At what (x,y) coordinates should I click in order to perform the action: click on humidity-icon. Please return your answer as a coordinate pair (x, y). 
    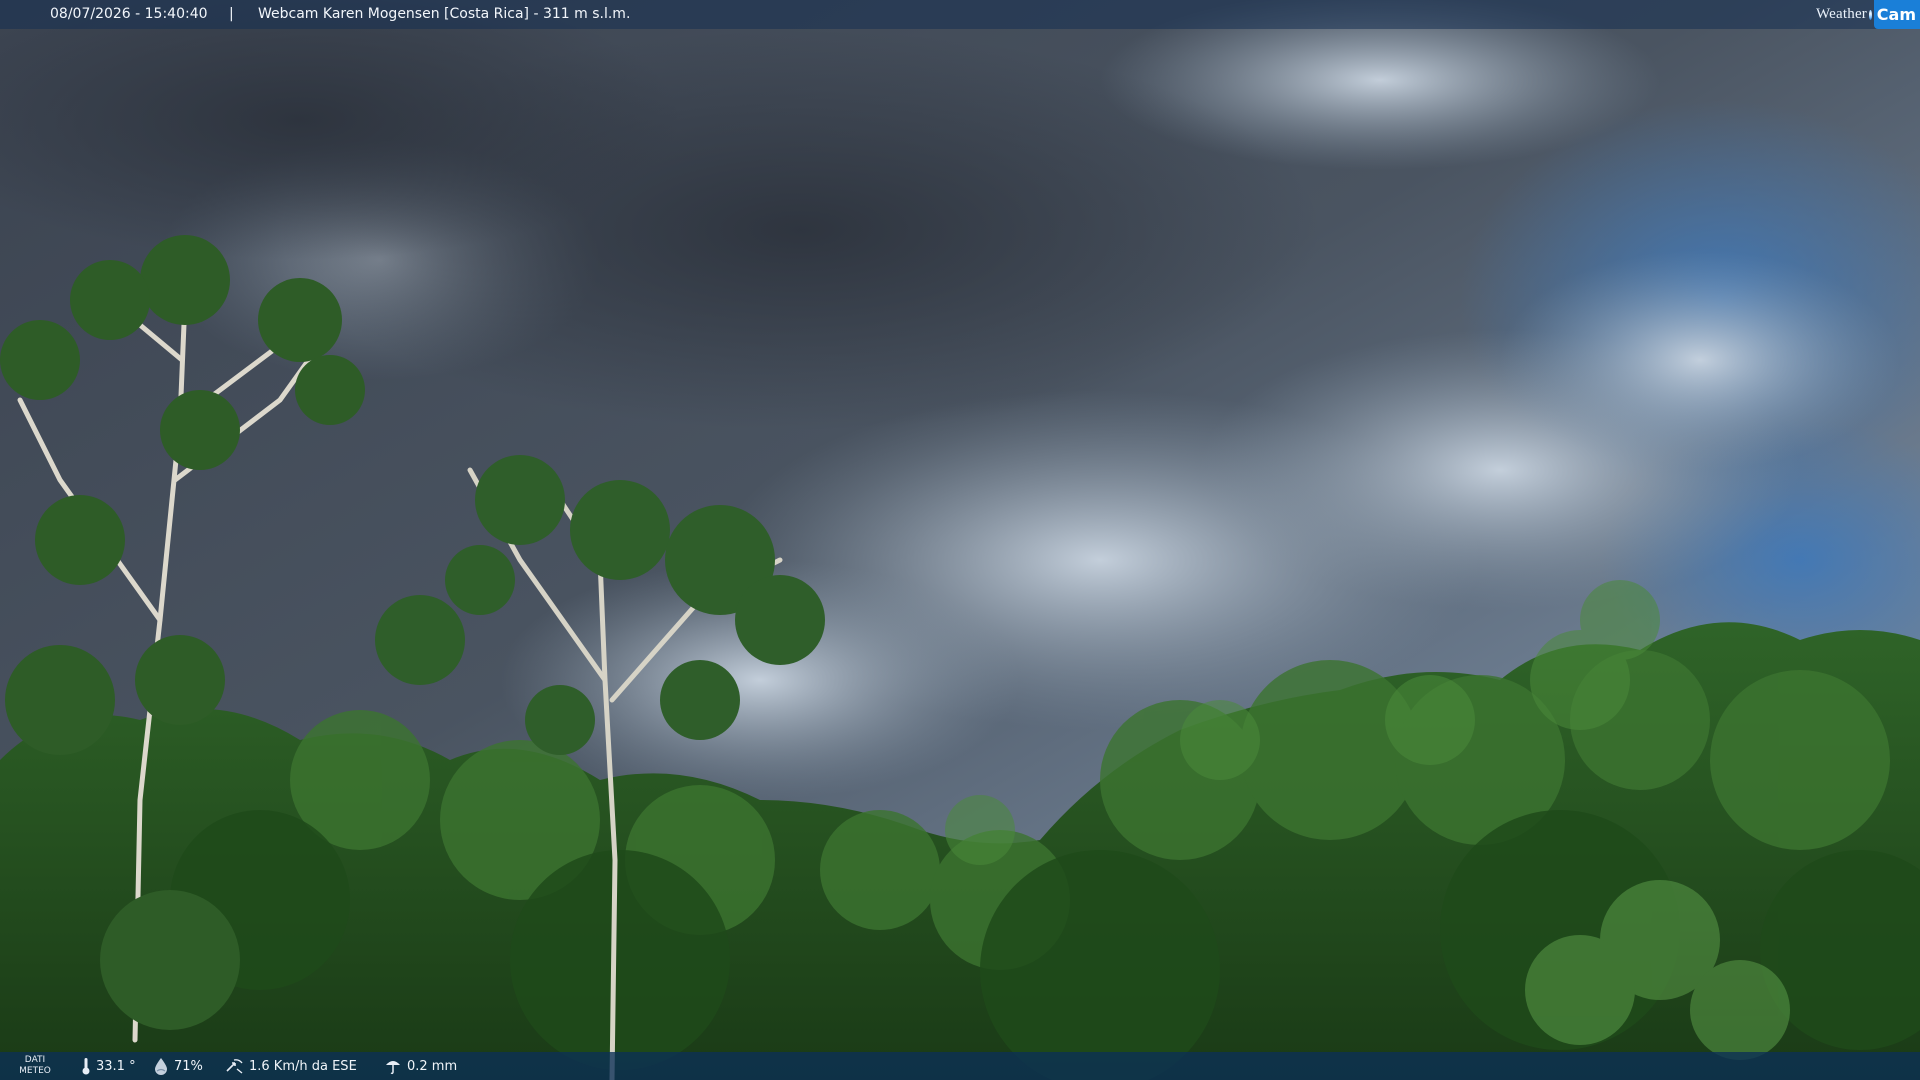
    Looking at the image, I should click on (161, 1066).